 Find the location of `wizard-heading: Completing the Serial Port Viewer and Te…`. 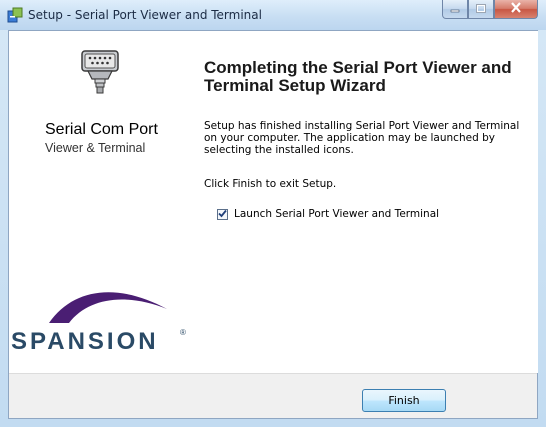

wizard-heading: Completing the Serial Port Viewer and Te… is located at coordinates (358, 76).